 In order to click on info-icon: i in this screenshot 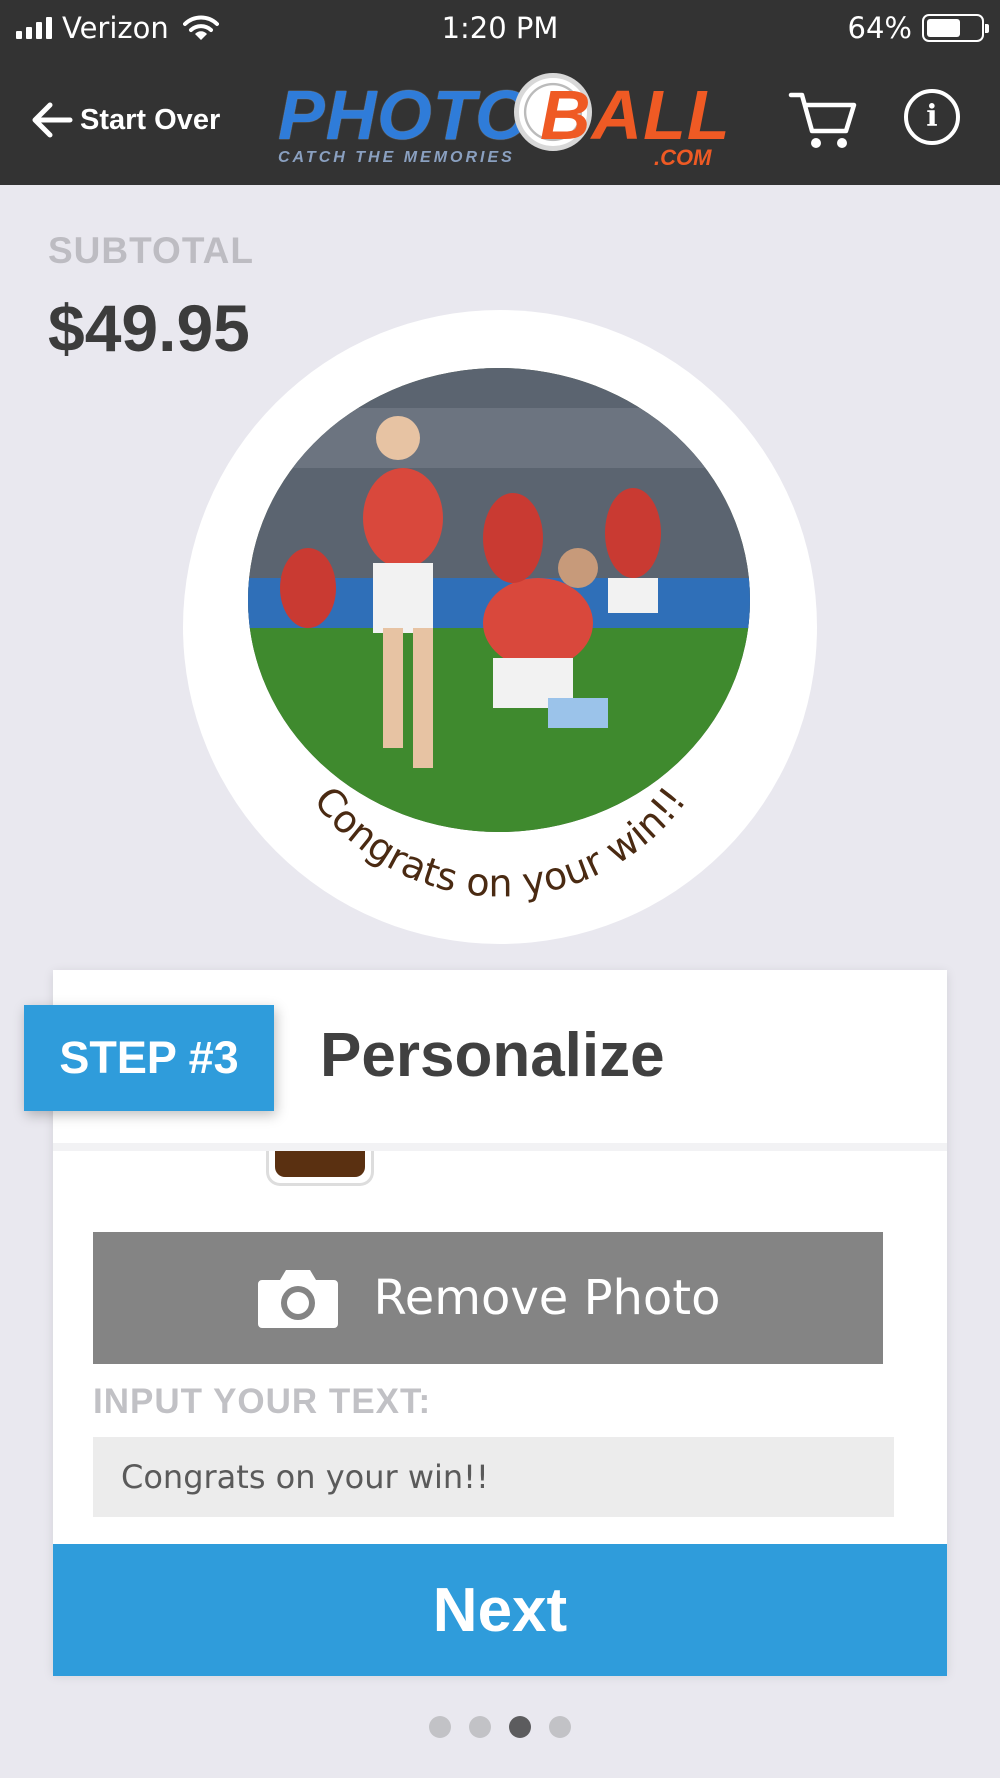, I will do `click(932, 117)`.